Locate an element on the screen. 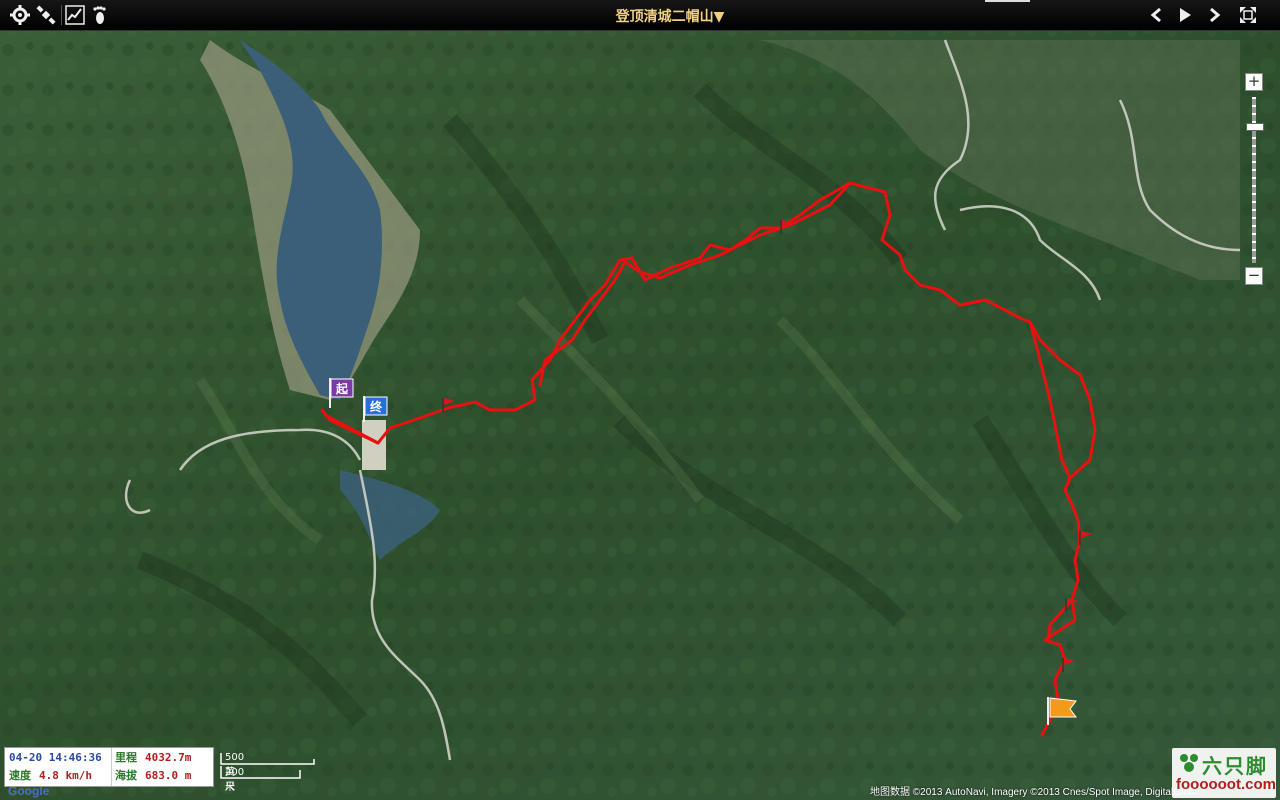  track-time: 04-20 14:46:36 is located at coordinates (55, 757).